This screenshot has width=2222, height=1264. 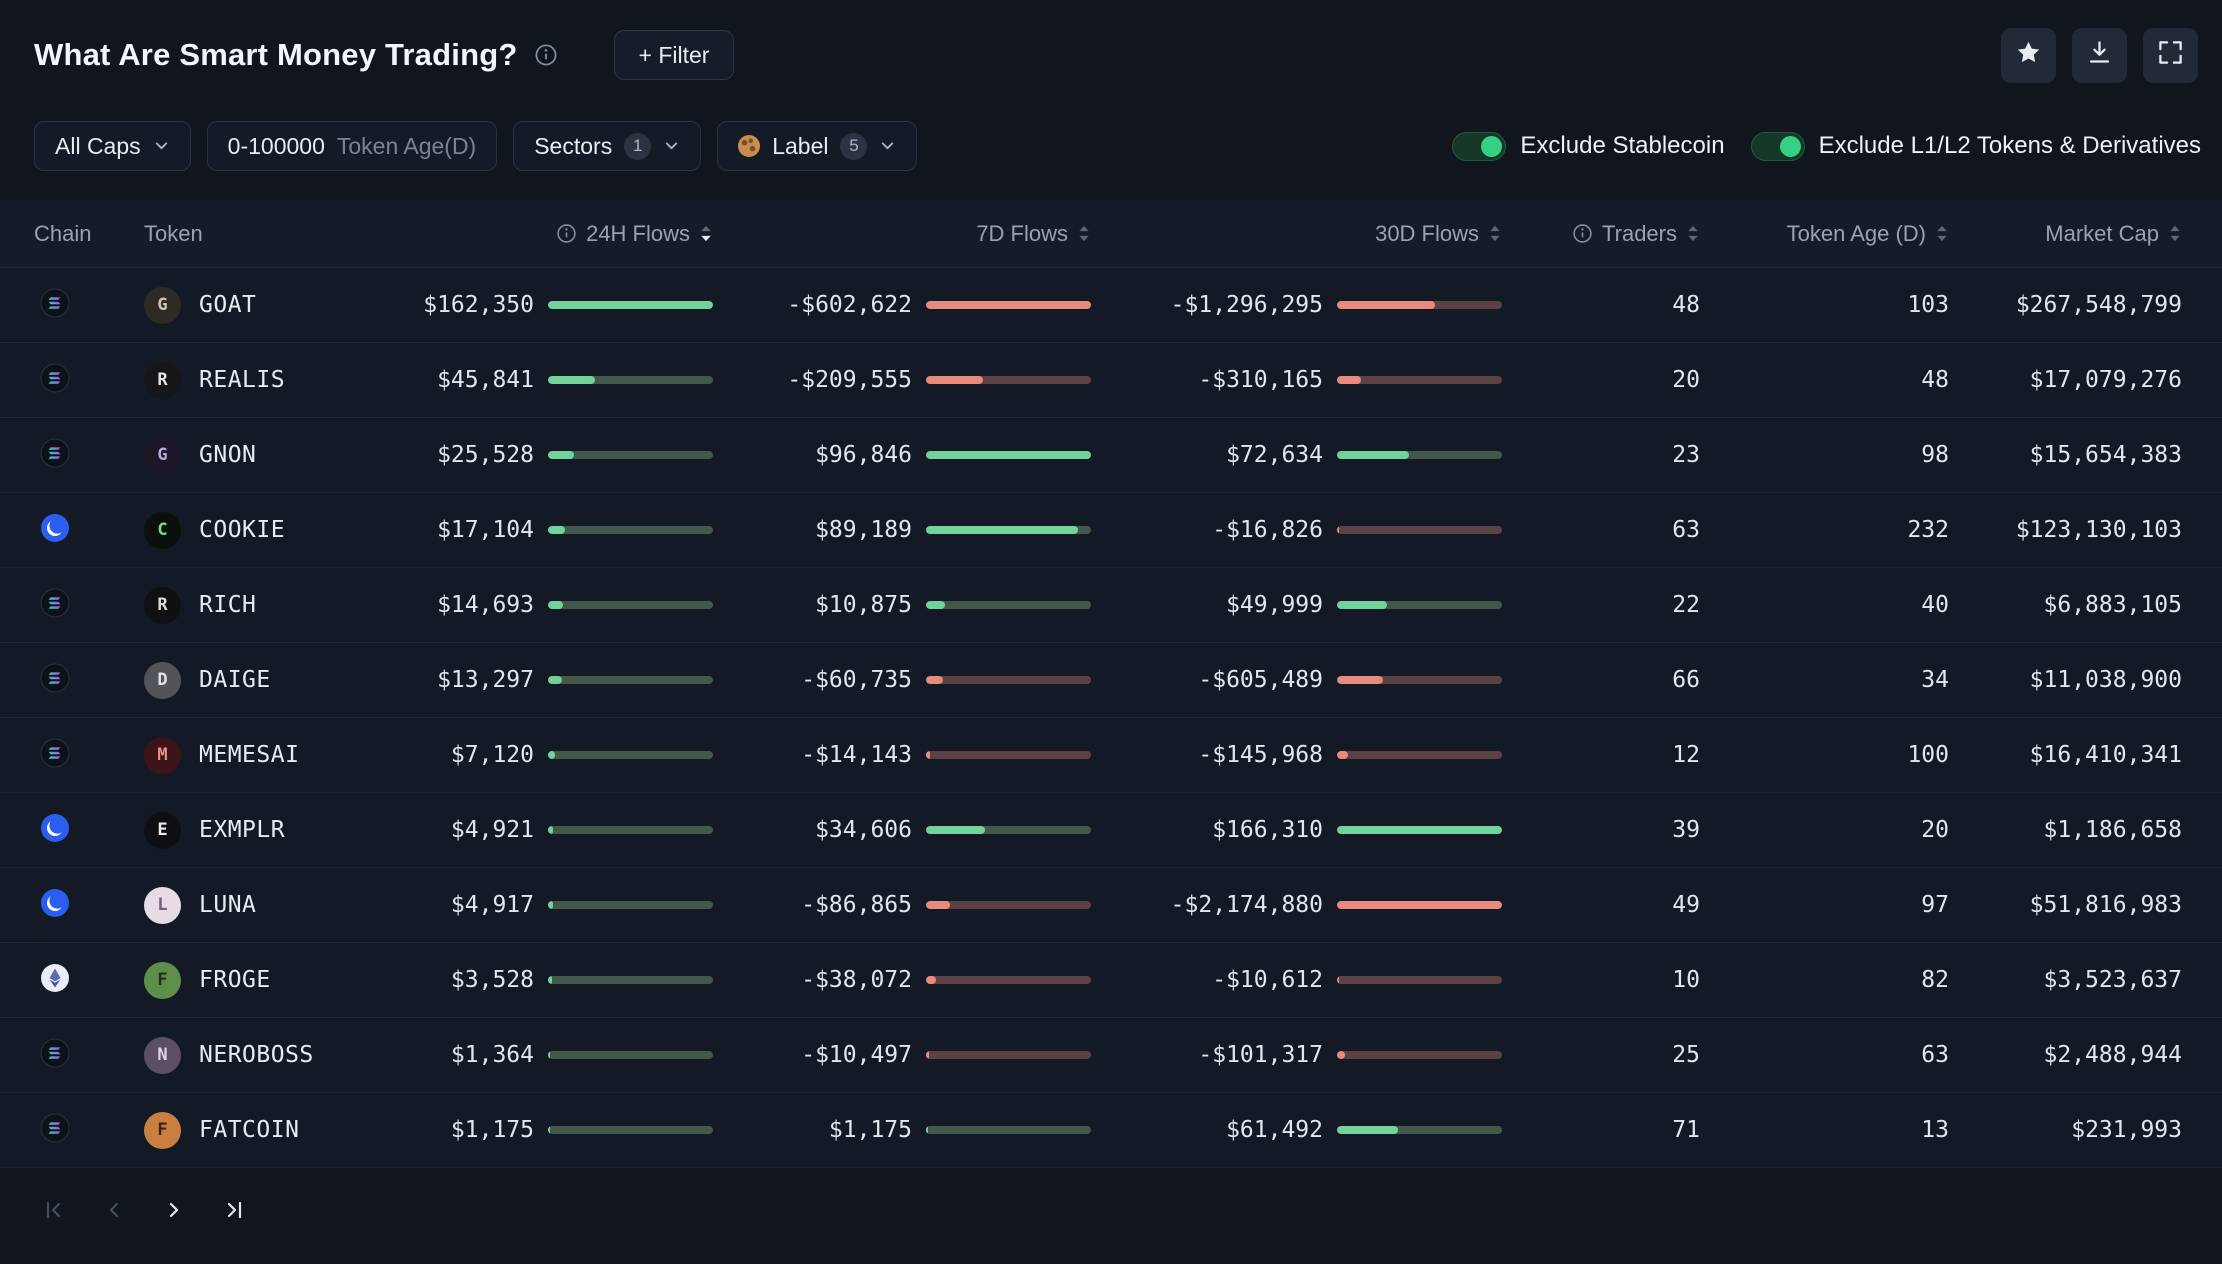 What do you see at coordinates (162, 1130) in the screenshot?
I see `token-avatar: F` at bounding box center [162, 1130].